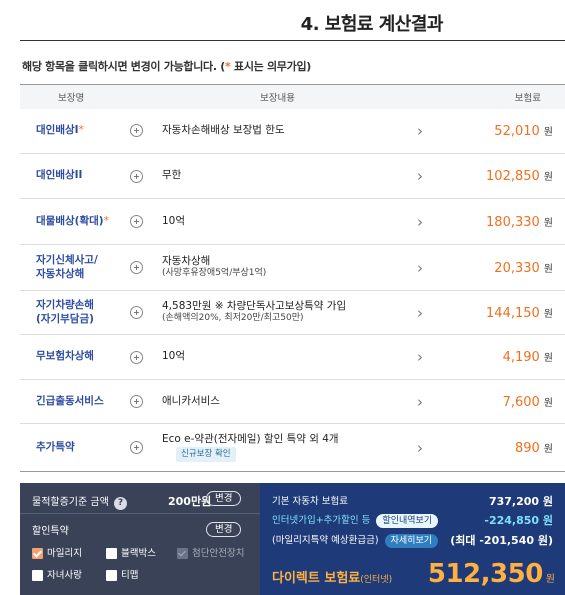  I want to click on coverage-detail-text: 애니카서비스, so click(191, 400).